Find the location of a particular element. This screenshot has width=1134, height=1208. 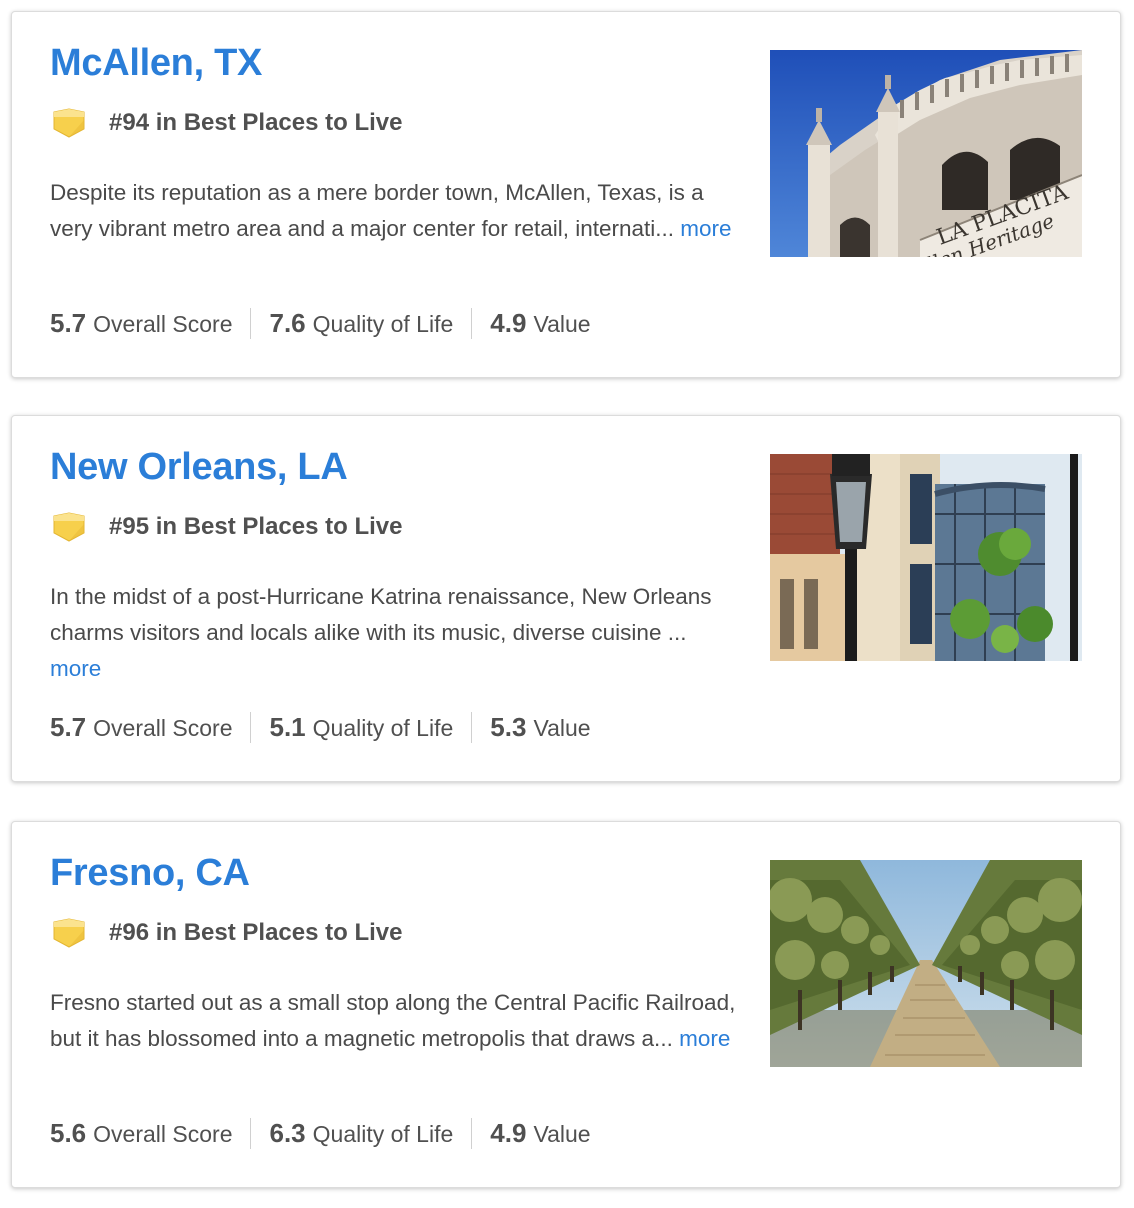

rank-text: #95 in Best Places to Live is located at coordinates (256, 526).